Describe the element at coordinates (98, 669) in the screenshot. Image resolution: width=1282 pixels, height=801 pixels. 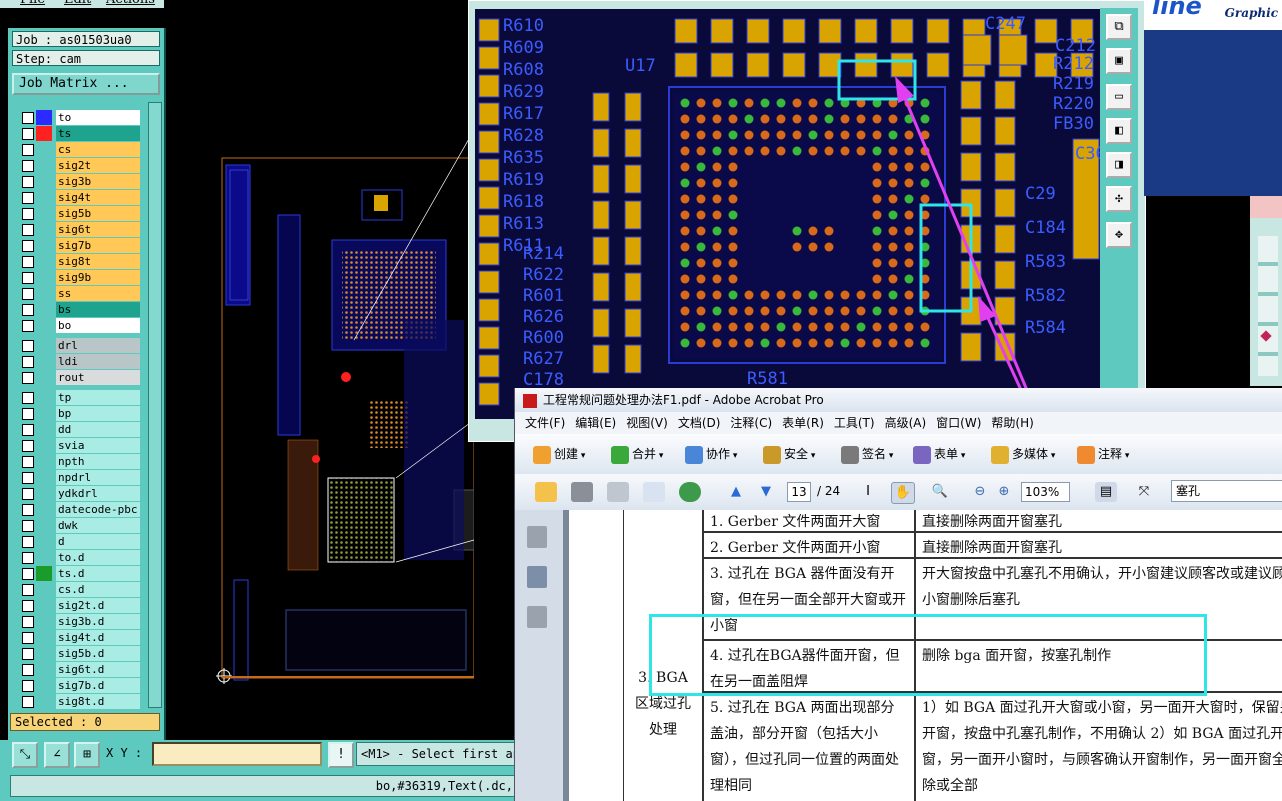
I see `layer-name: sig6t.d` at that location.